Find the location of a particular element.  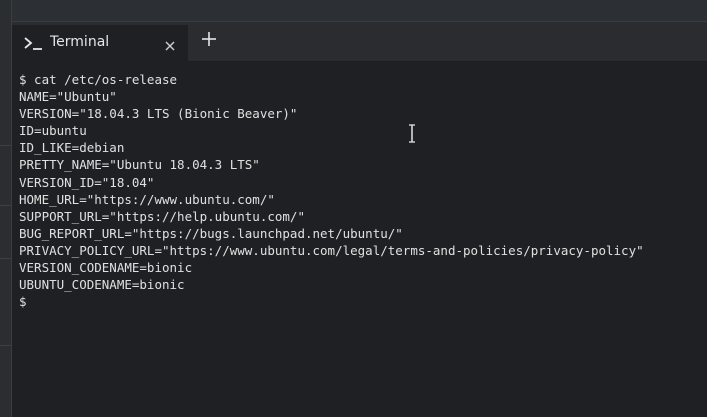

terminal-line: VERSION="18.04.3 LTS (Bionic Beaver)" is located at coordinates (158, 114).